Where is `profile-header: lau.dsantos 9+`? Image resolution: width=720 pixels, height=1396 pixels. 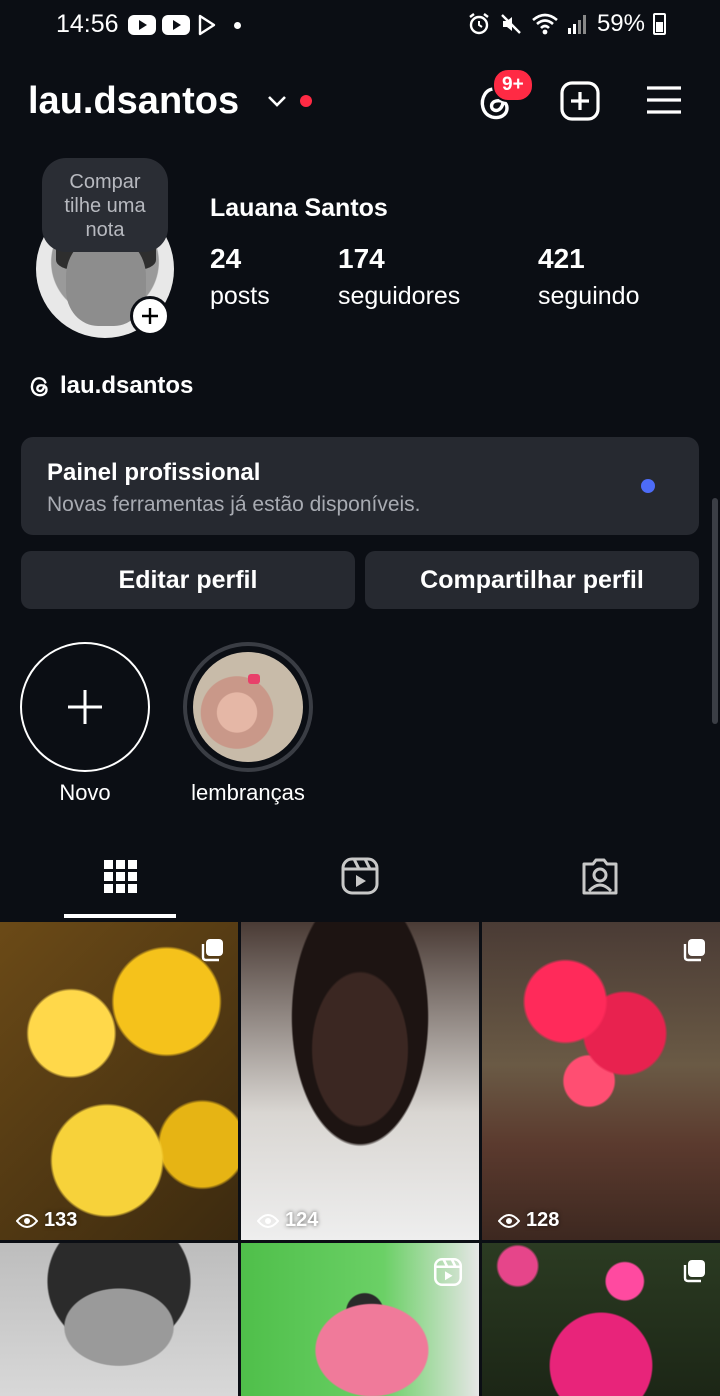 profile-header: lau.dsantos 9+ is located at coordinates (360, 103).